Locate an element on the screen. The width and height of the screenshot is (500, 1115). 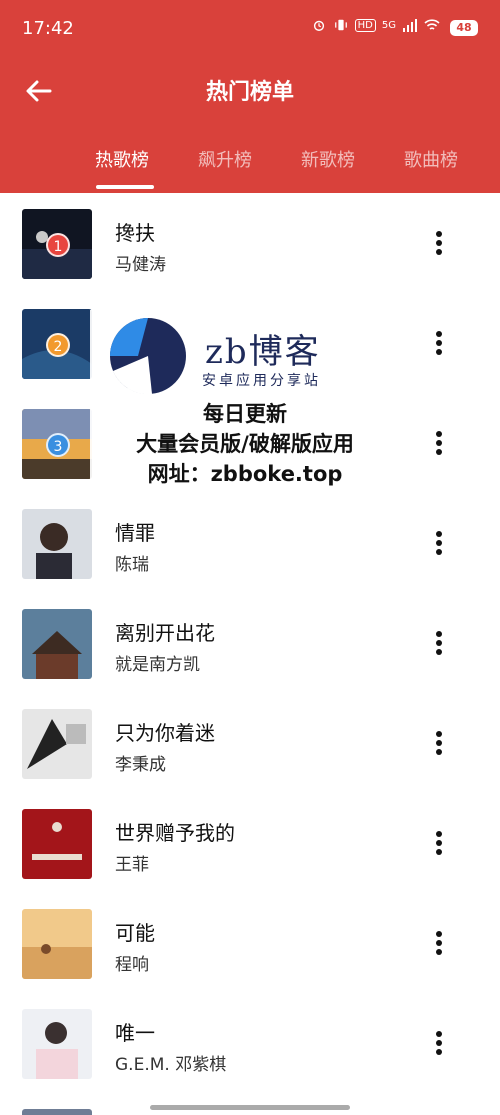
song-title: 离别开出花 is located at coordinates (165, 633).